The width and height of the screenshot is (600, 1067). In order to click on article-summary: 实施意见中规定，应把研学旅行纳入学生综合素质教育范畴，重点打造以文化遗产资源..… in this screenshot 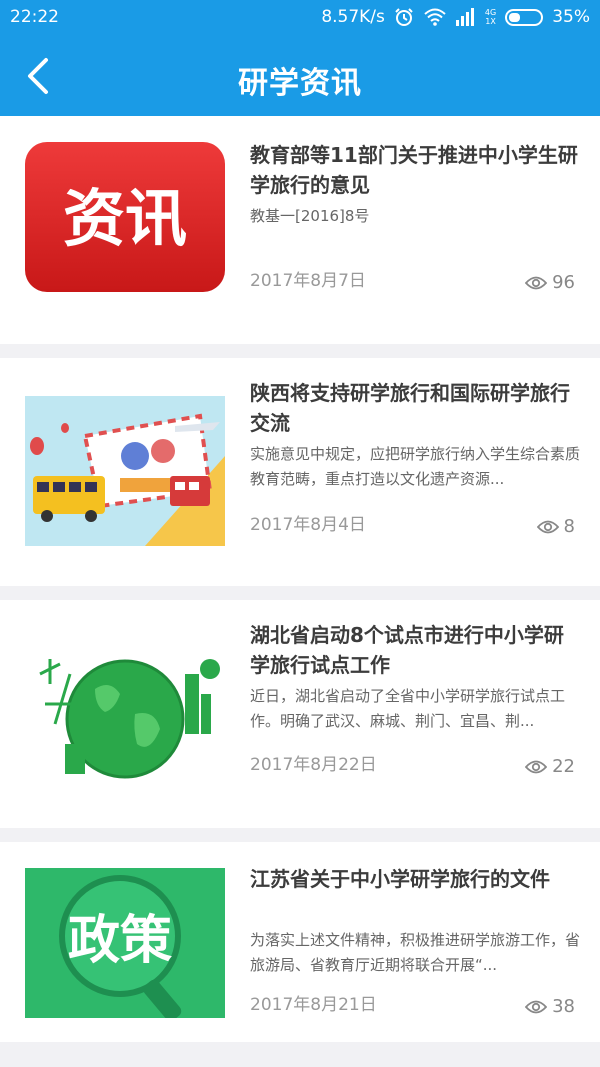, I will do `click(415, 466)`.